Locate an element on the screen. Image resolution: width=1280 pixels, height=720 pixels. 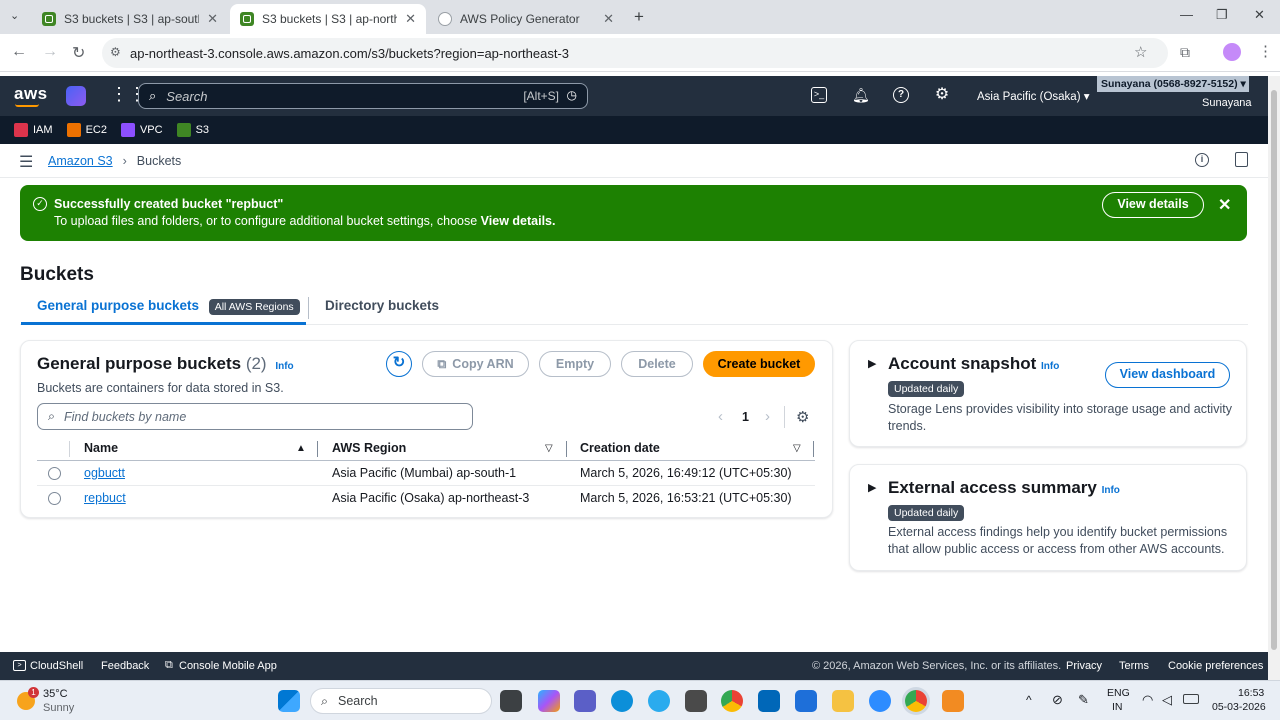
favorite-vpc: VPC is located at coordinates (141, 130).